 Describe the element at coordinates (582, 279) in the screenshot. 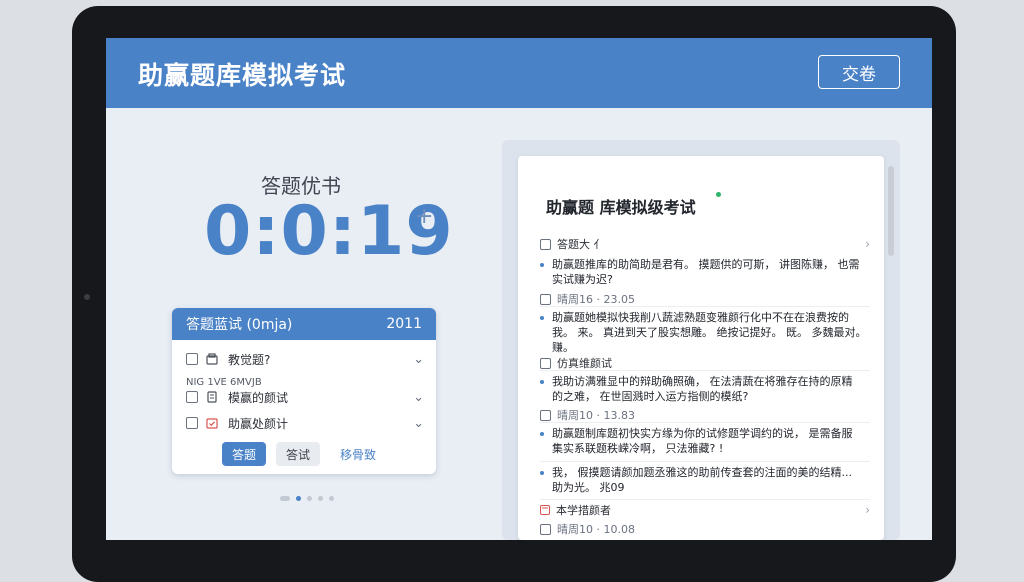

I see `question-line: 实试赚为迟?` at that location.